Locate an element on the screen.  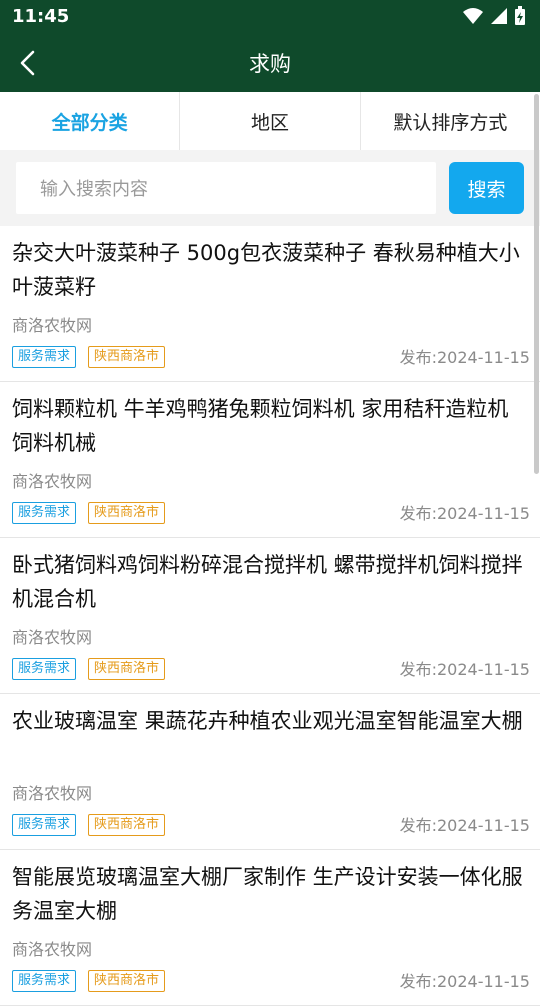
search-row: 输入搜索内容 搜索 is located at coordinates (270, 188).